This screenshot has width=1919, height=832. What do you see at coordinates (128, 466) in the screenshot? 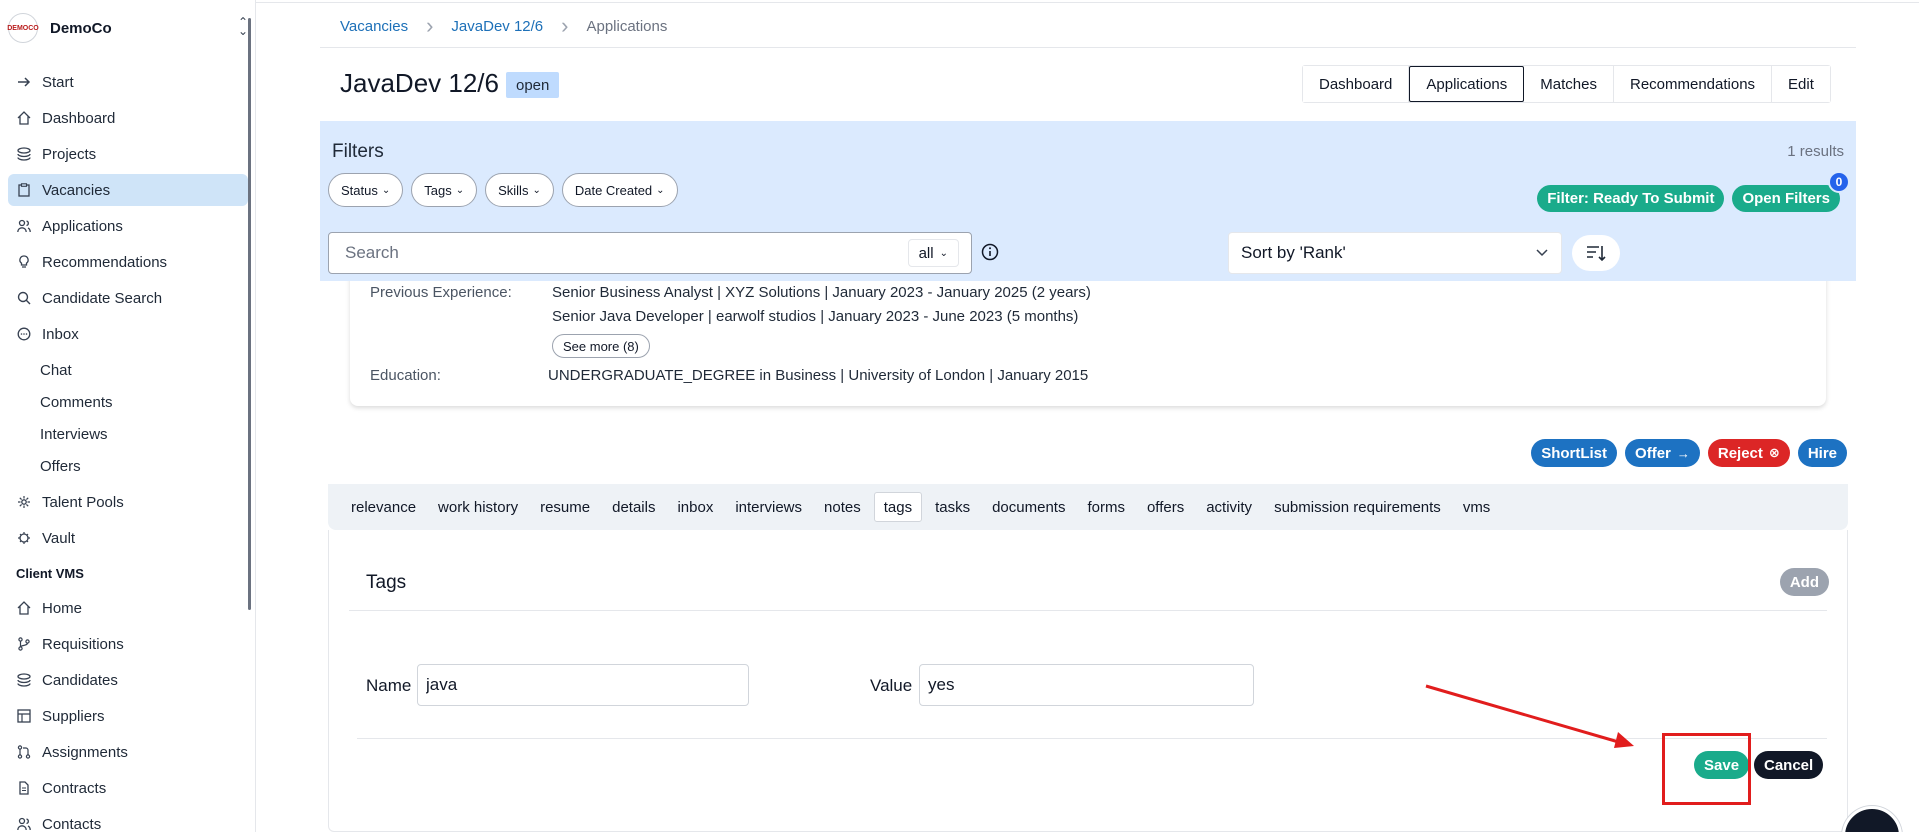
I see `sidebar-subitem-offers: Offers` at bounding box center [128, 466].